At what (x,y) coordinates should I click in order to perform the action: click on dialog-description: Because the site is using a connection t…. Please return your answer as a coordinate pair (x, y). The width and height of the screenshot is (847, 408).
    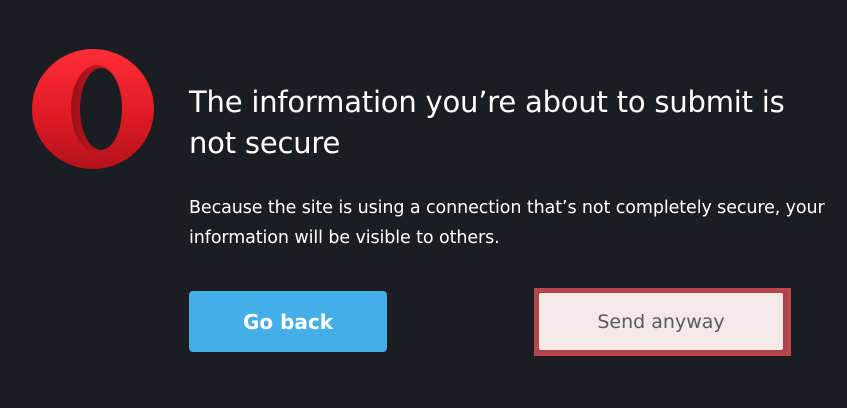
    Looking at the image, I should click on (507, 223).